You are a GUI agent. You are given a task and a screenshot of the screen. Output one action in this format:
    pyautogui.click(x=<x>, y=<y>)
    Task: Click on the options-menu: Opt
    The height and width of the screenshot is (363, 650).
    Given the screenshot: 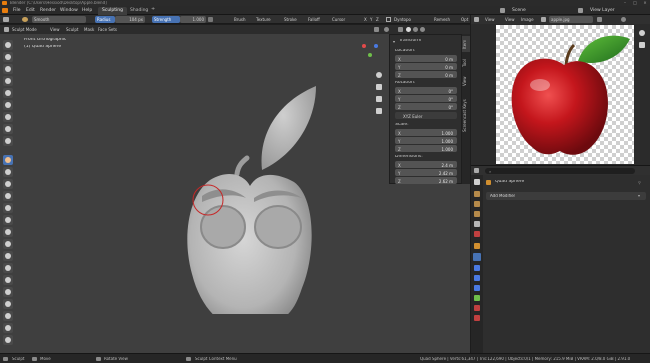 What is the action you would take?
    pyautogui.click(x=464, y=19)
    